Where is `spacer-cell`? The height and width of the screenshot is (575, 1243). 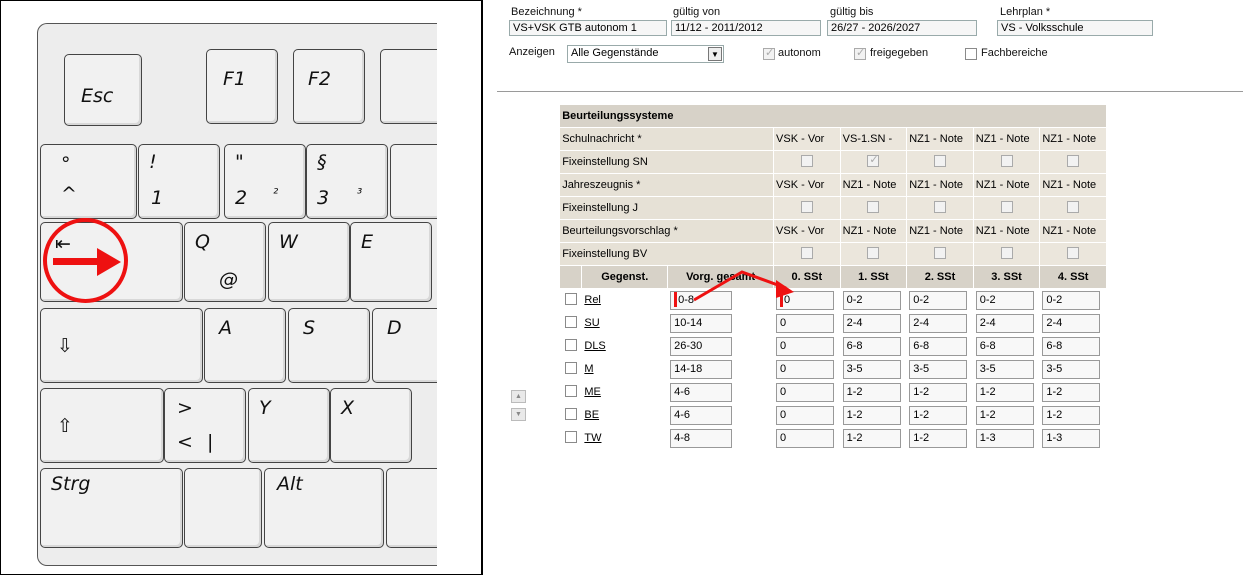 spacer-cell is located at coordinates (548, 323).